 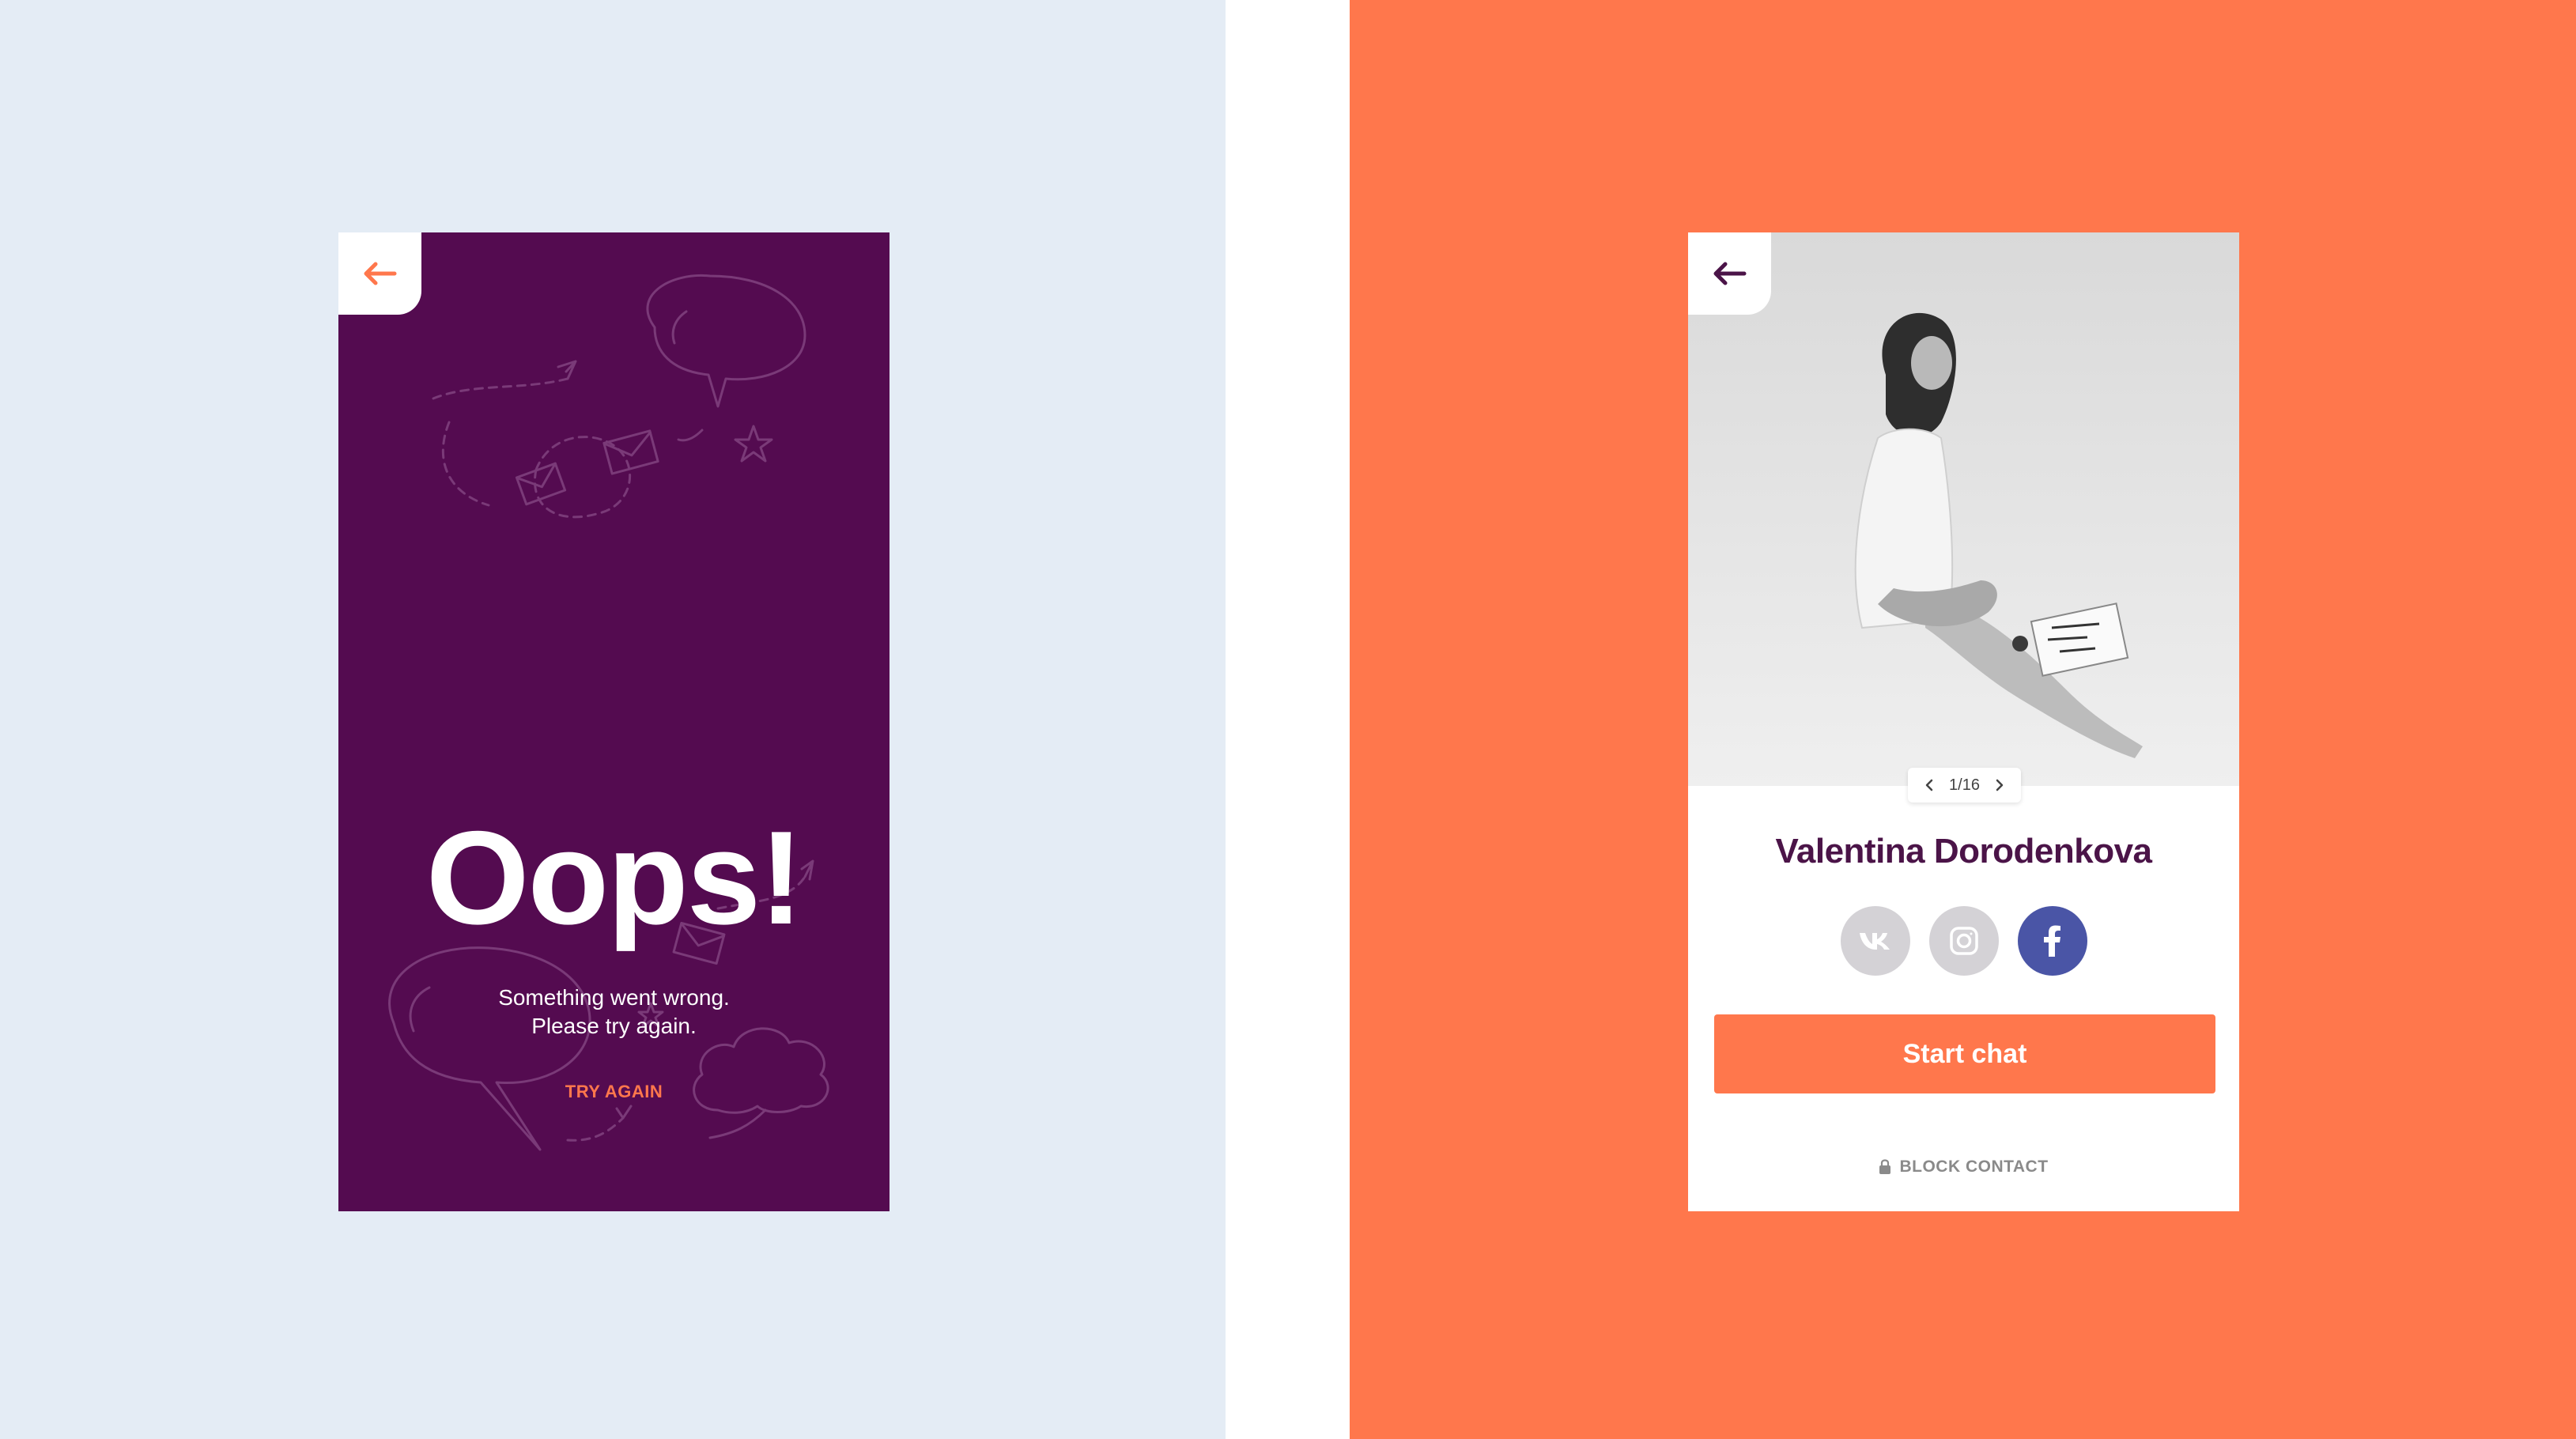 What do you see at coordinates (1963, 851) in the screenshot?
I see `profile-name: Valentina Dorodenkova` at bounding box center [1963, 851].